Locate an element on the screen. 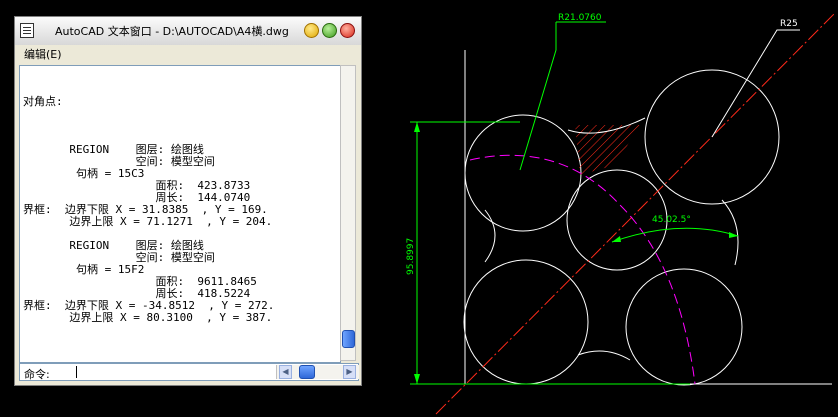 Image resolution: width=838 pixels, height=417 pixels. circle-top-left is located at coordinates (523, 173).